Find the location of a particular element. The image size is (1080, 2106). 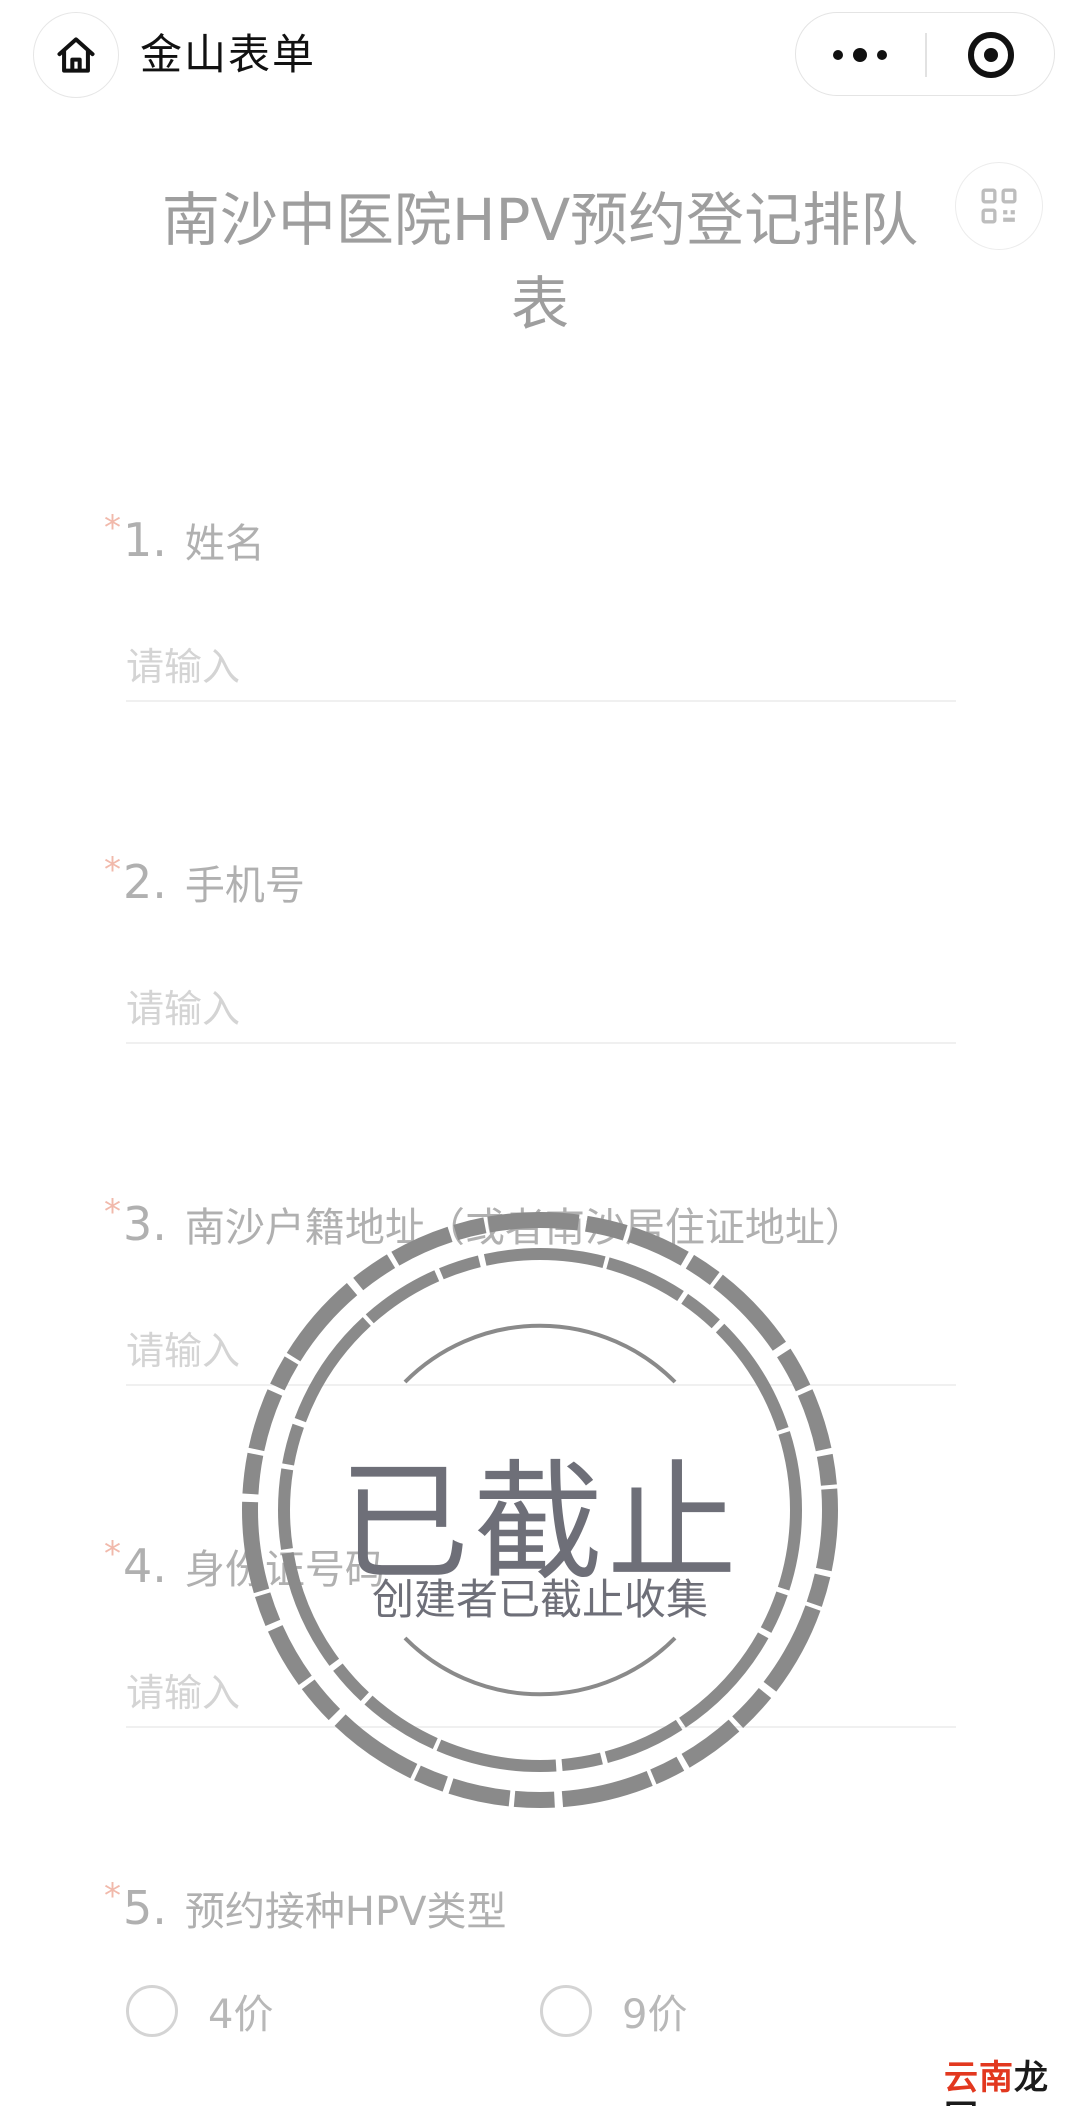

more-dots-icon is located at coordinates (838, 55).